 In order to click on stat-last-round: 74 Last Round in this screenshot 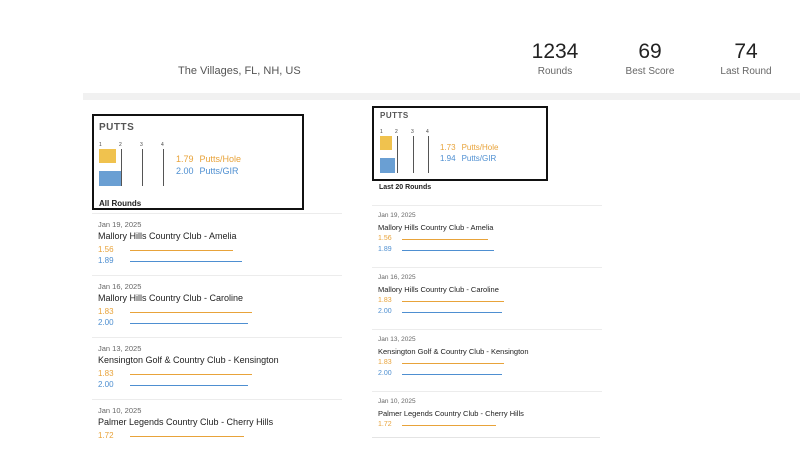, I will do `click(746, 58)`.